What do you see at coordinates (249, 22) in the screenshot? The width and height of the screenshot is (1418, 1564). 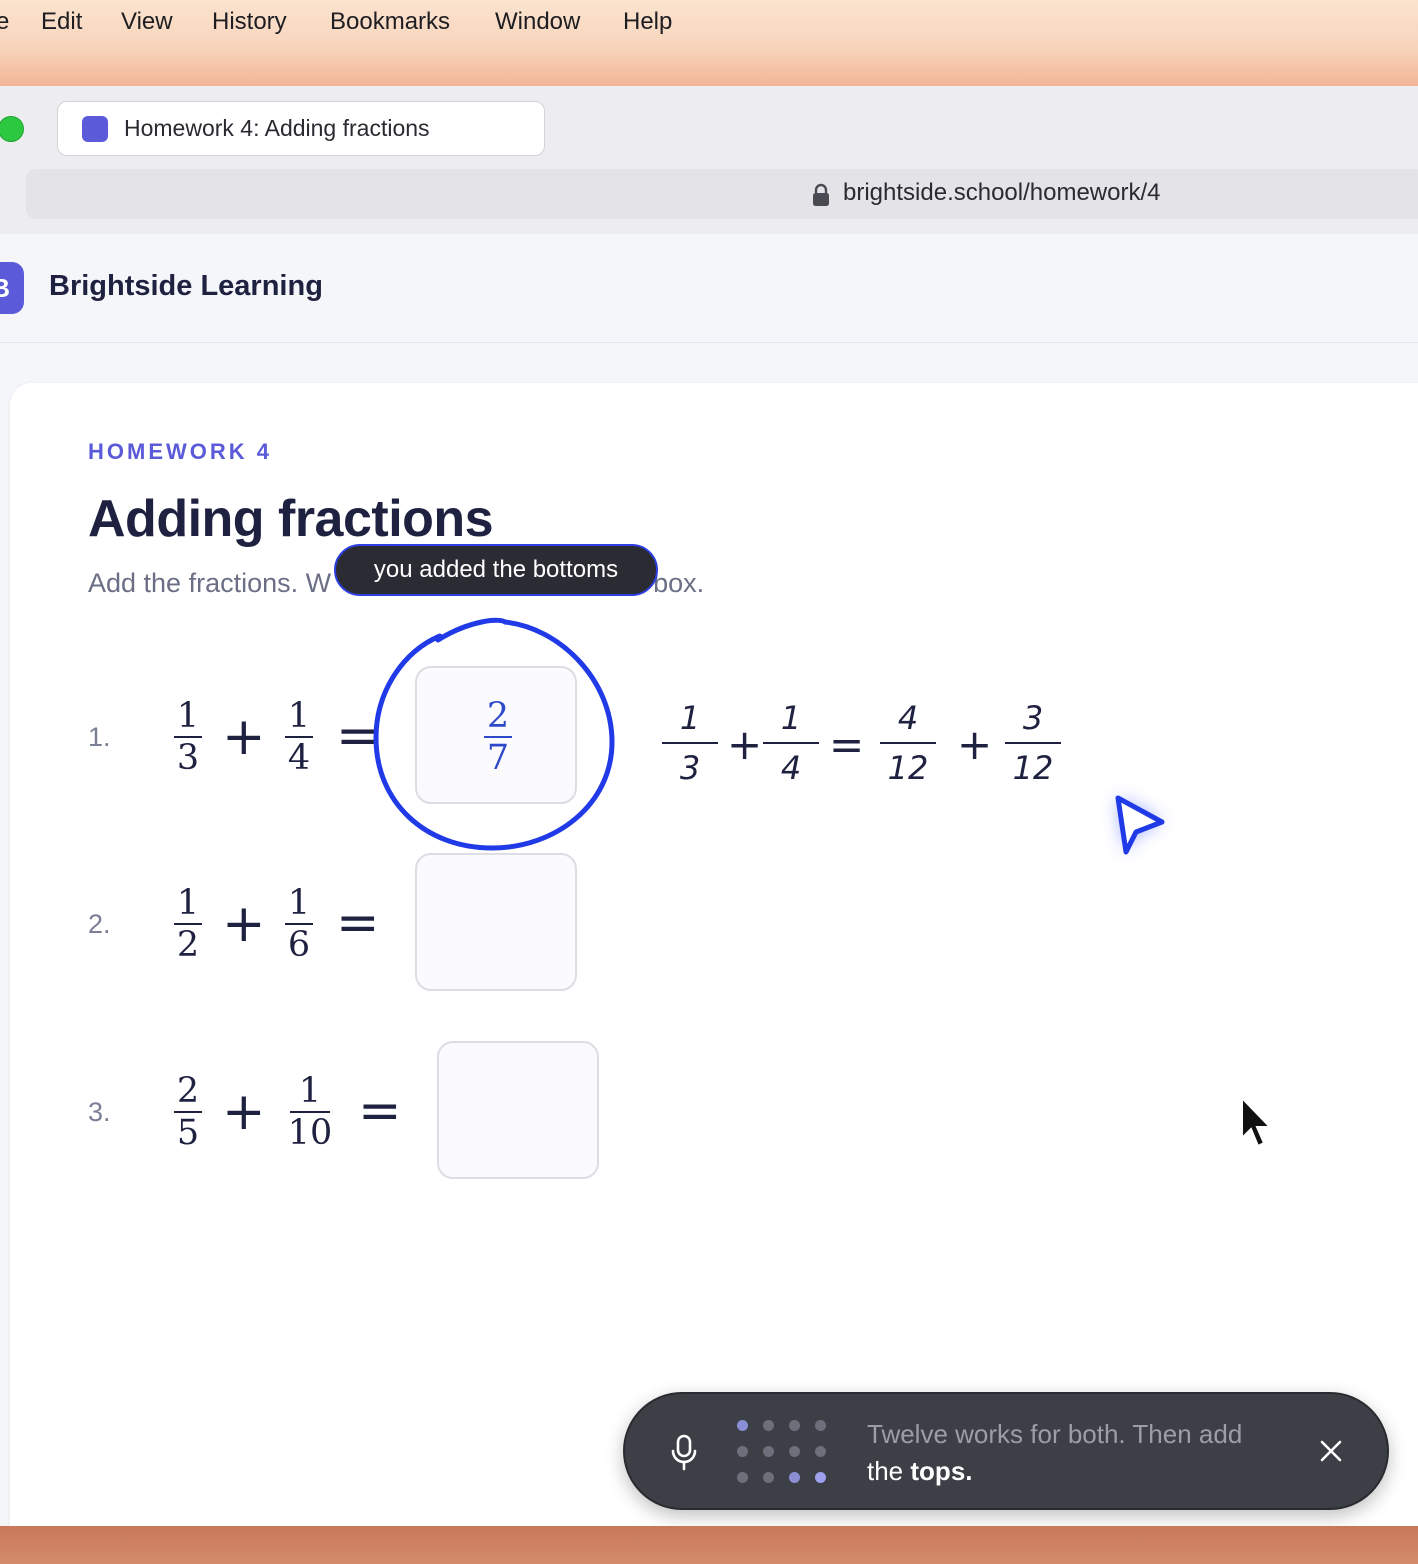 I see `menu-history: History` at bounding box center [249, 22].